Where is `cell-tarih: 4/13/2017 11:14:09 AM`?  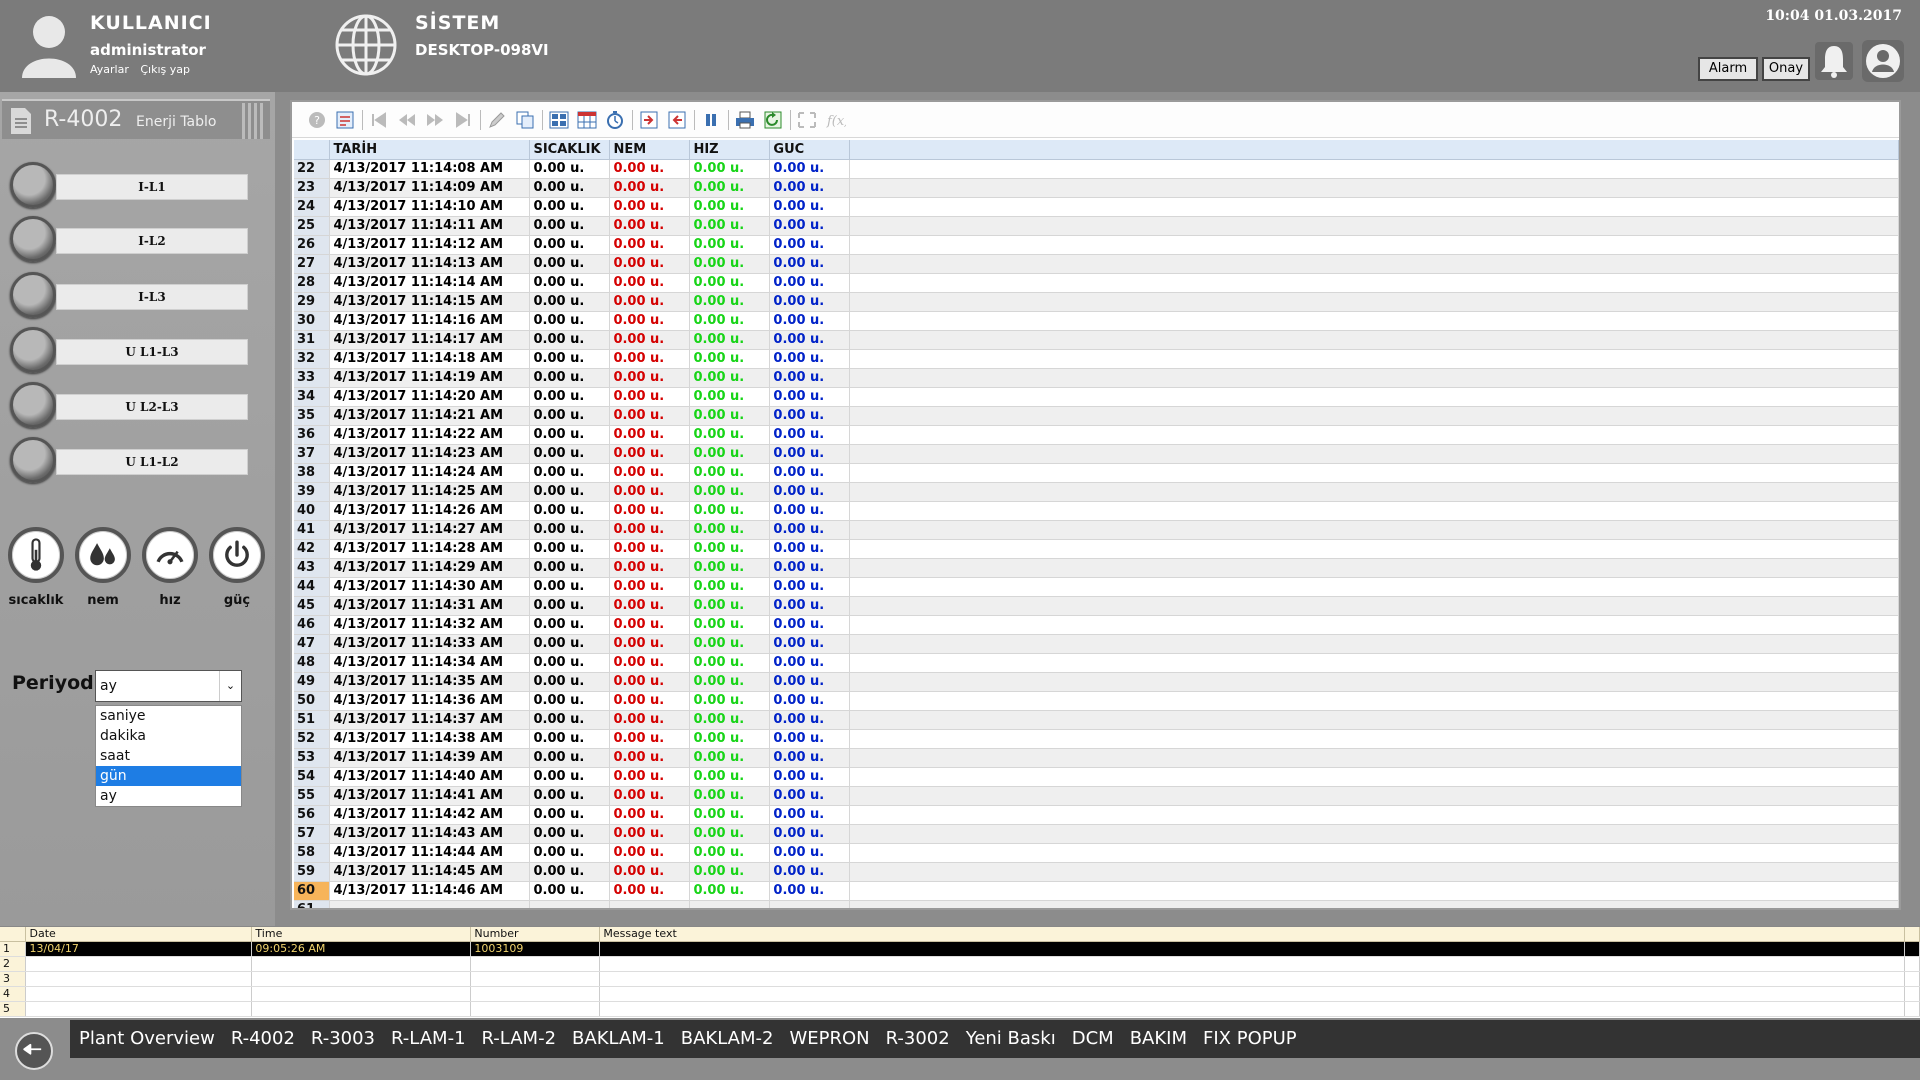 cell-tarih: 4/13/2017 11:14:09 AM is located at coordinates (430, 188).